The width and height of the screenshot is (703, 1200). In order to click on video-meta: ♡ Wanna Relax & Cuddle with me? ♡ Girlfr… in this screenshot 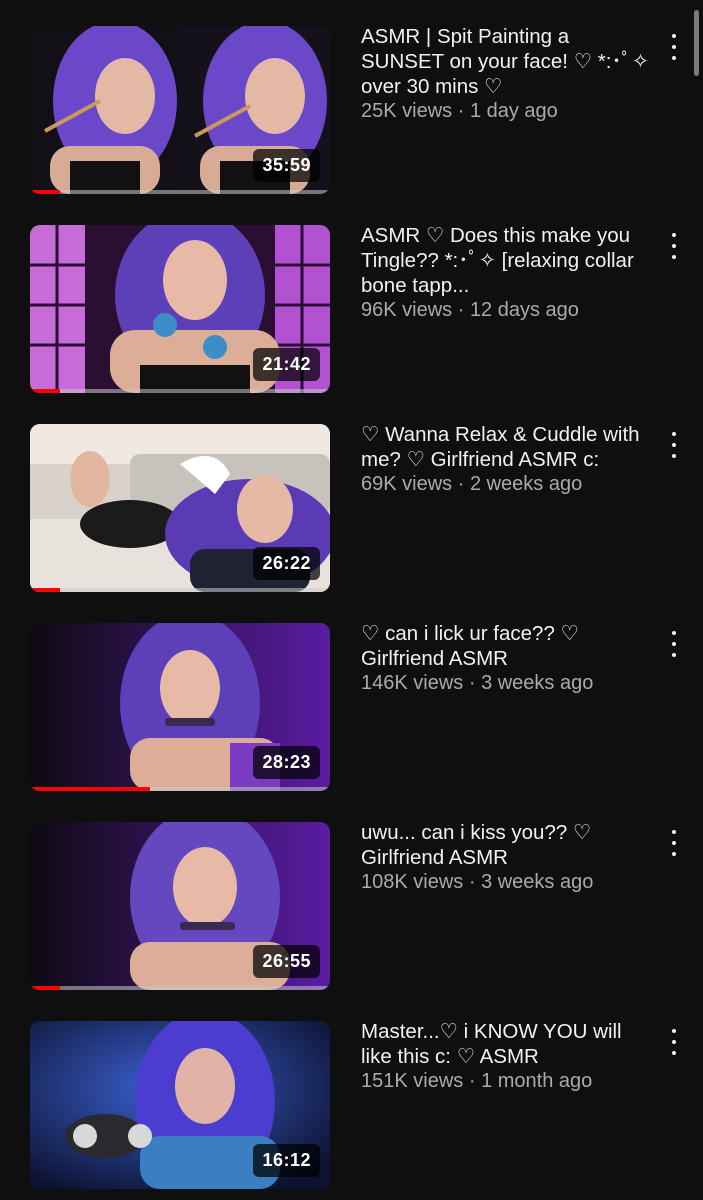, I will do `click(506, 459)`.